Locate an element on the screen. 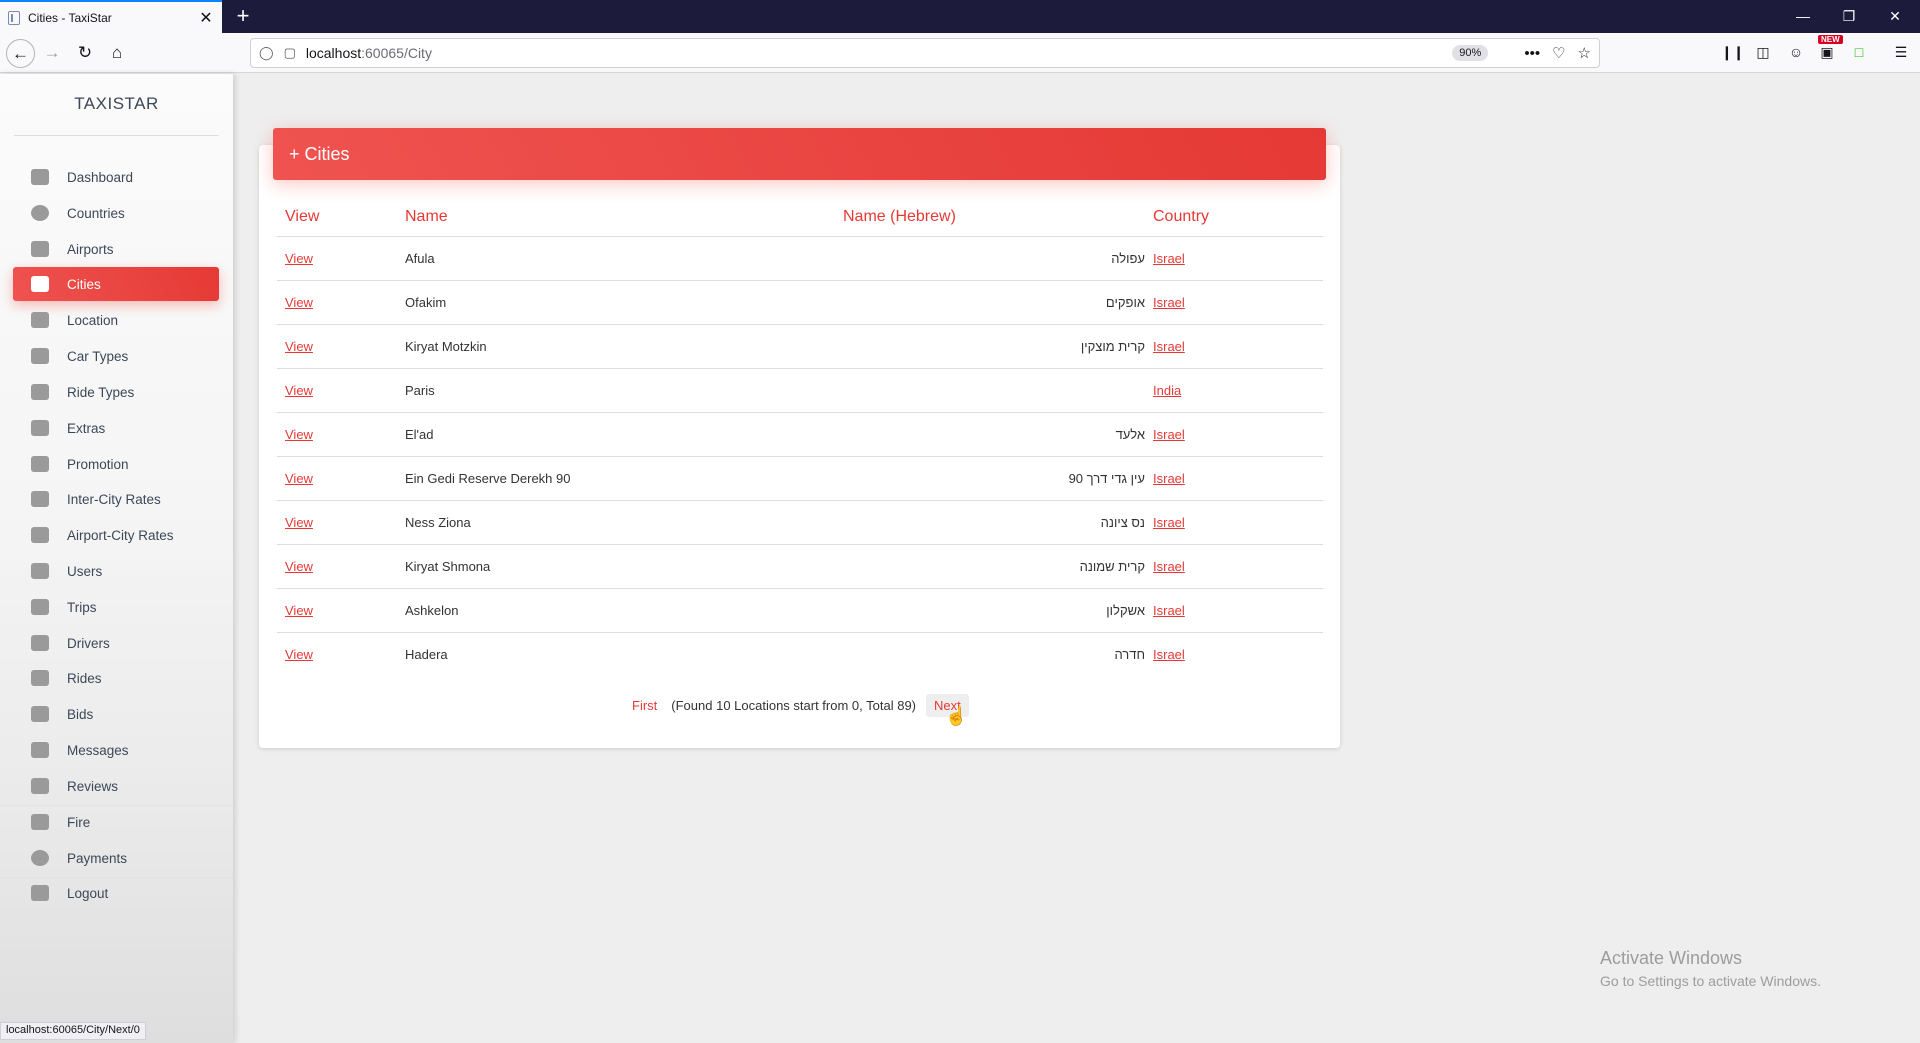  zoom-level-badge: 90% is located at coordinates (1470, 53).